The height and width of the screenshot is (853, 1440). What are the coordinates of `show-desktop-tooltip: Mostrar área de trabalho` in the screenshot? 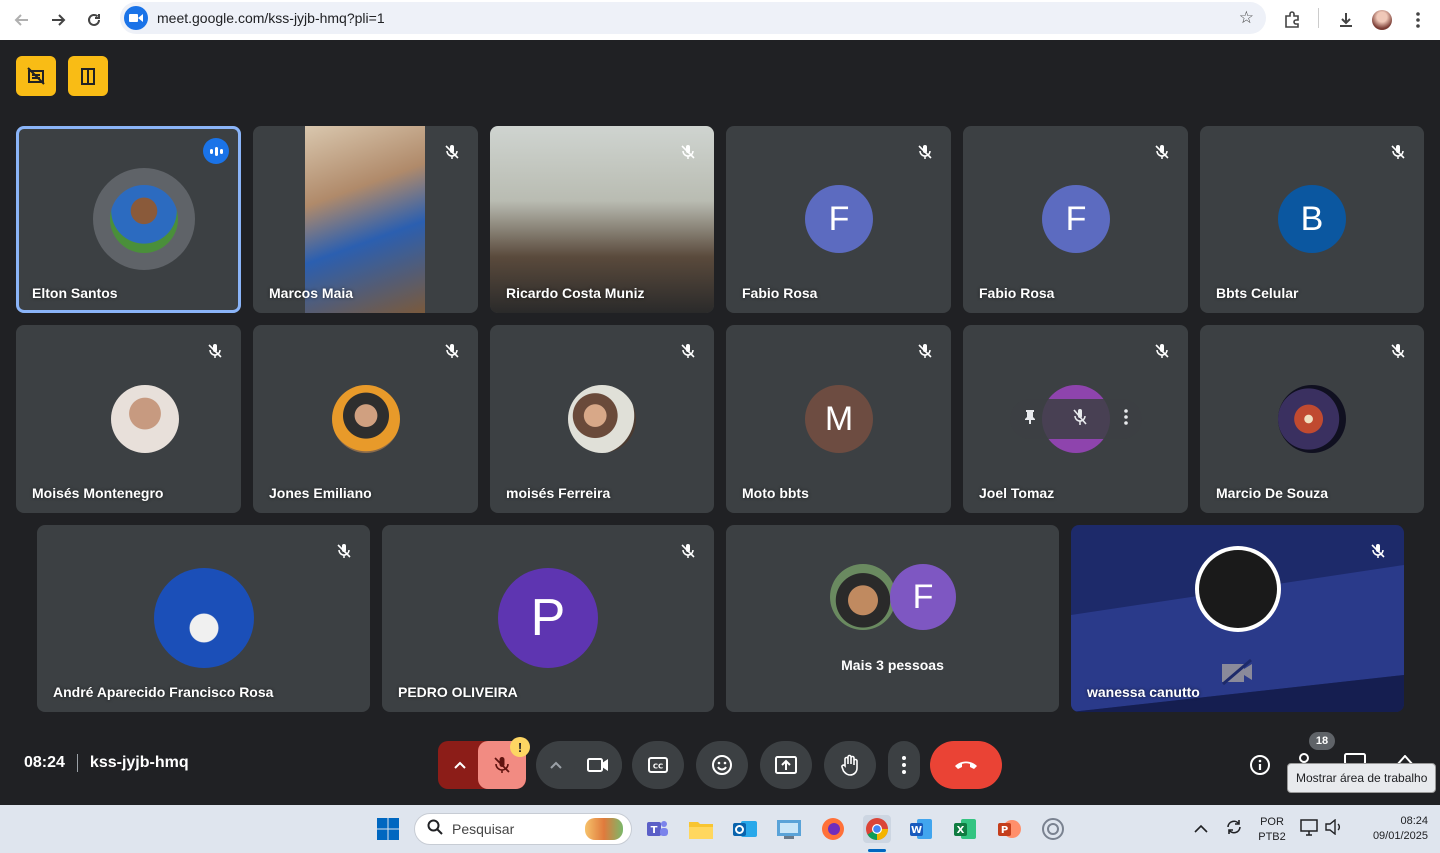 It's located at (1362, 778).